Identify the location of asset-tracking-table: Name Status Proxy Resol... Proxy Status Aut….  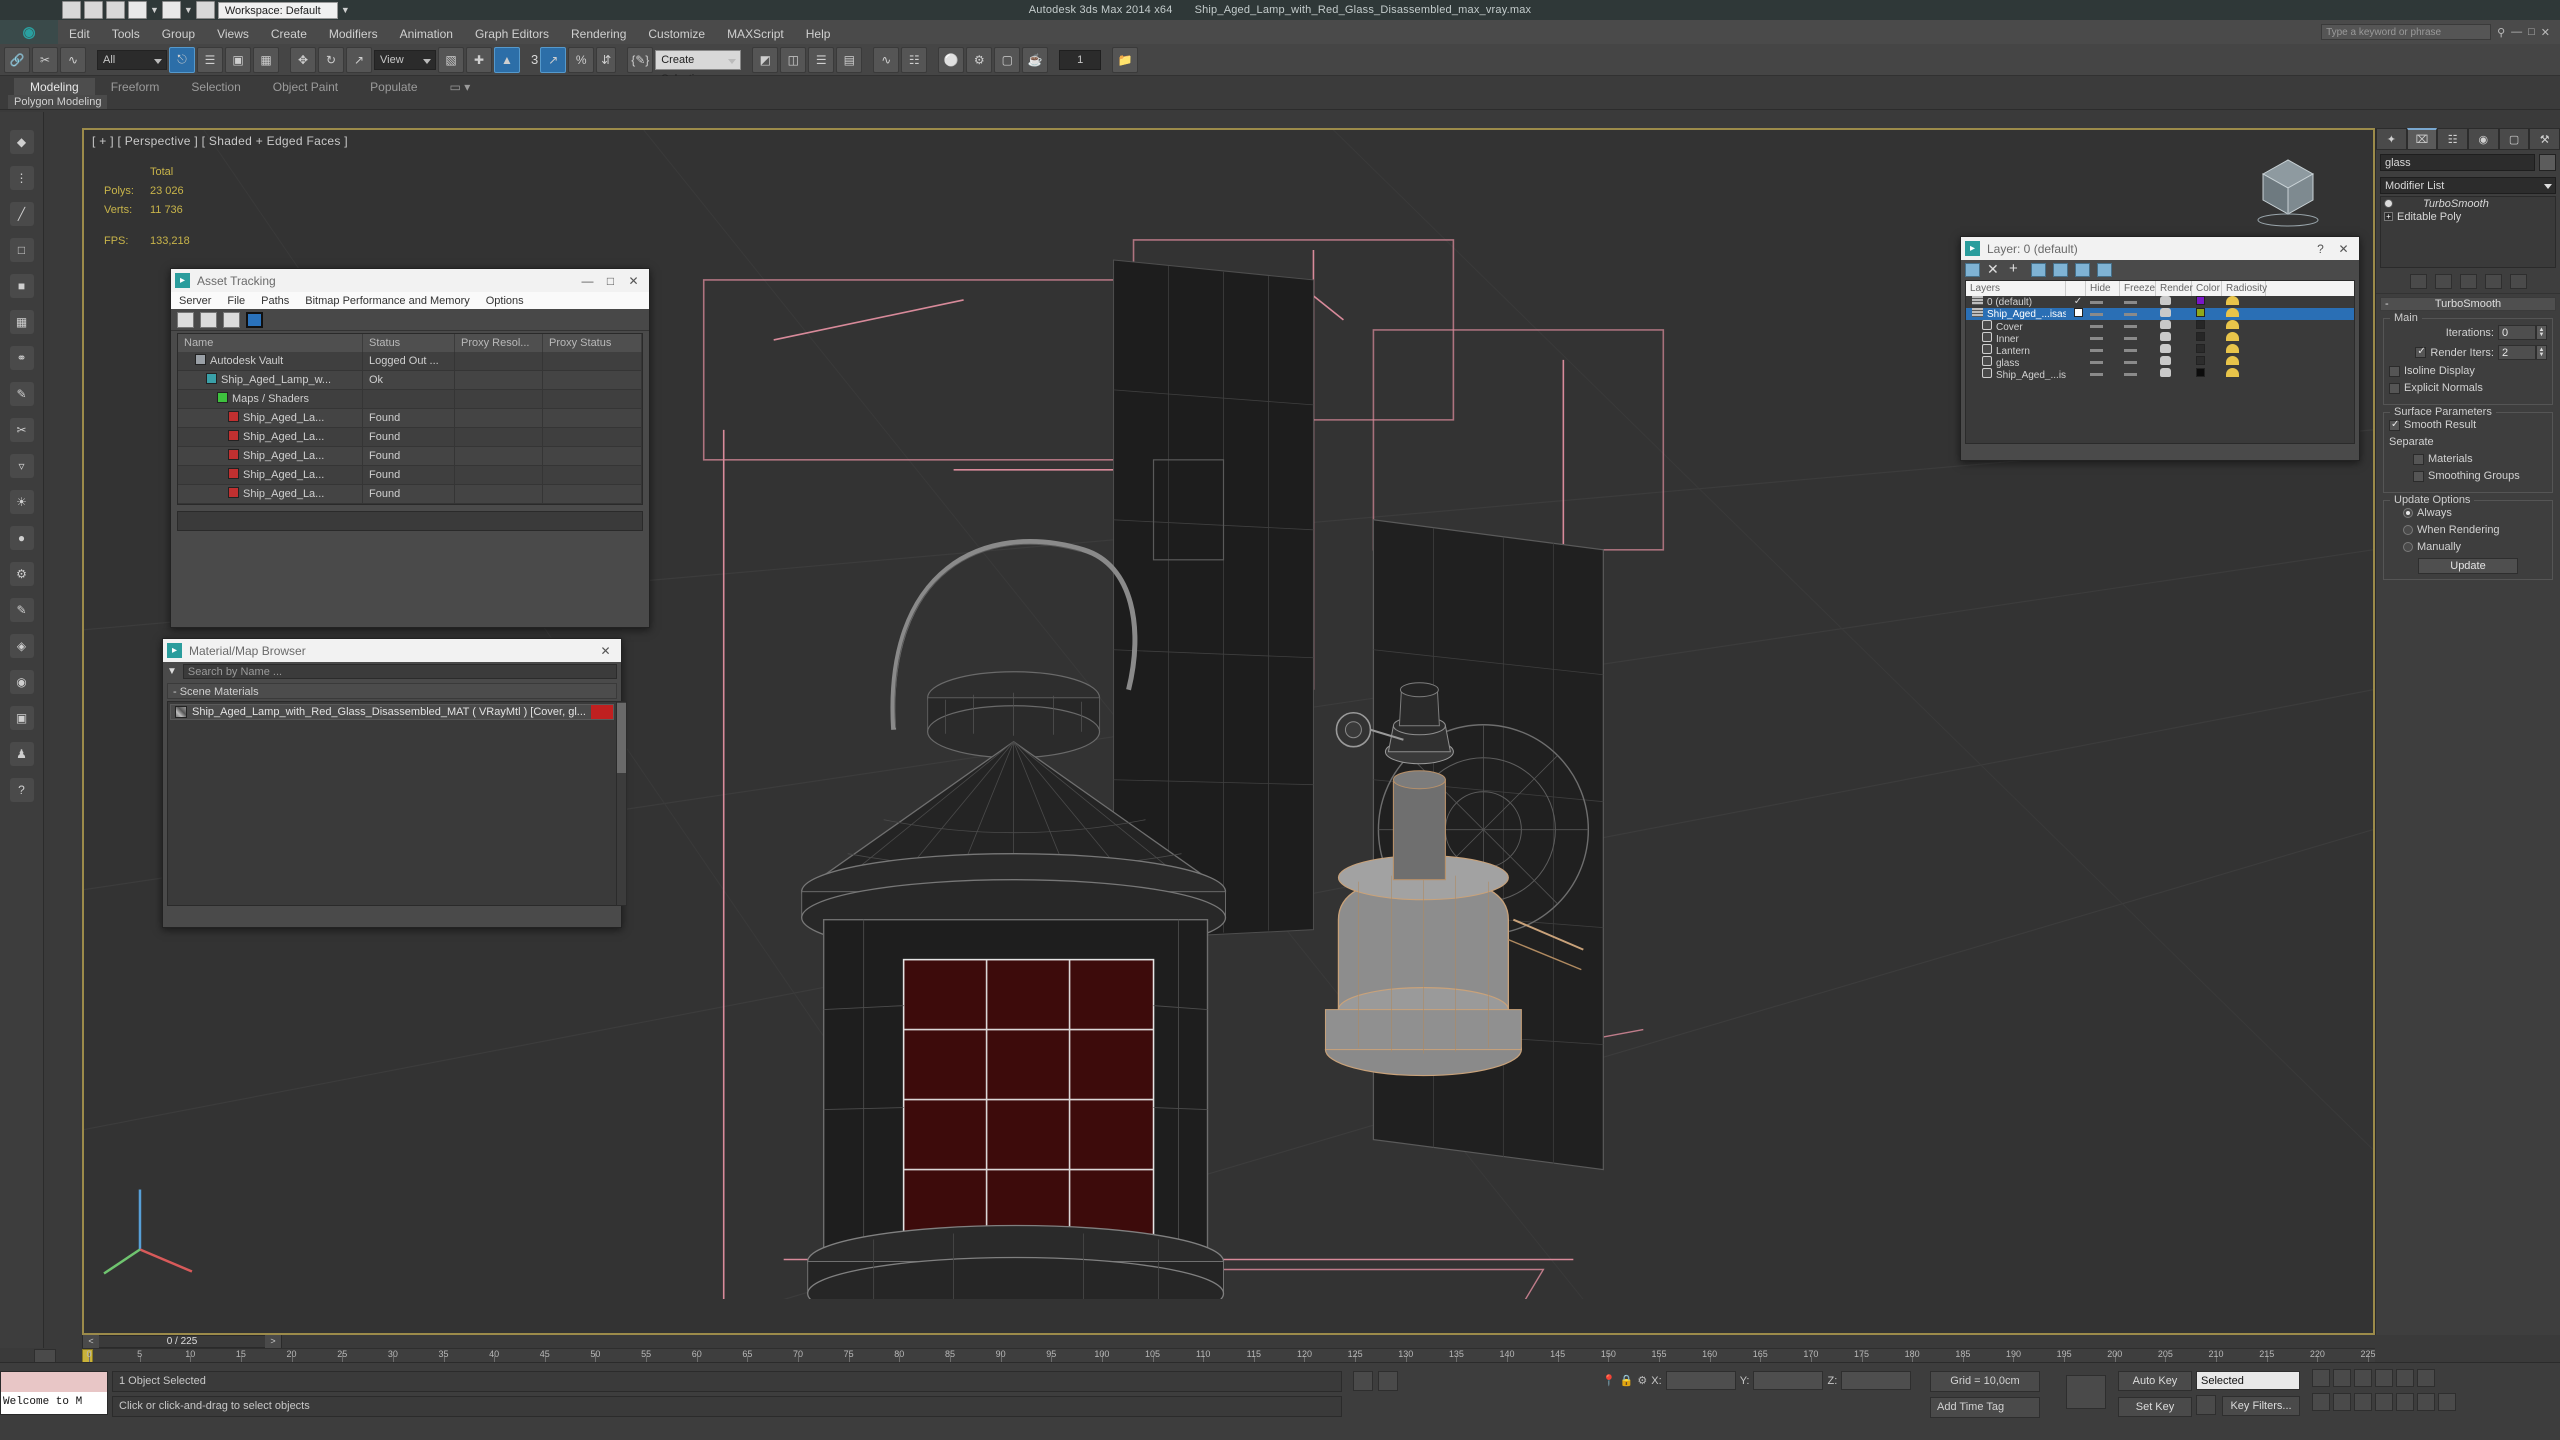
(410, 419).